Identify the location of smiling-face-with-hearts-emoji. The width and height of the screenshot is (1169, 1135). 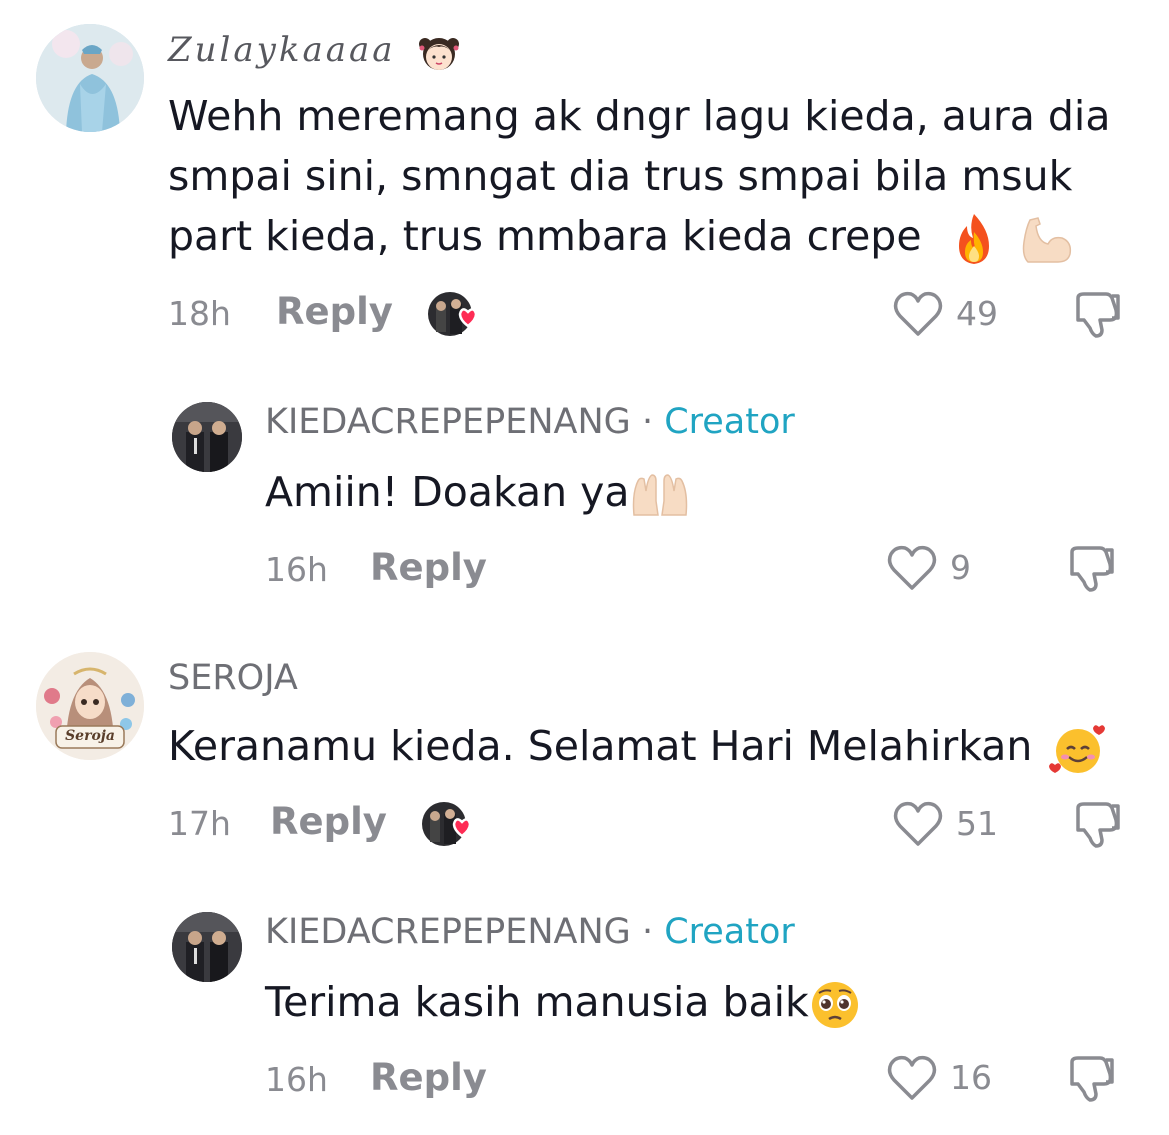
(1077, 749).